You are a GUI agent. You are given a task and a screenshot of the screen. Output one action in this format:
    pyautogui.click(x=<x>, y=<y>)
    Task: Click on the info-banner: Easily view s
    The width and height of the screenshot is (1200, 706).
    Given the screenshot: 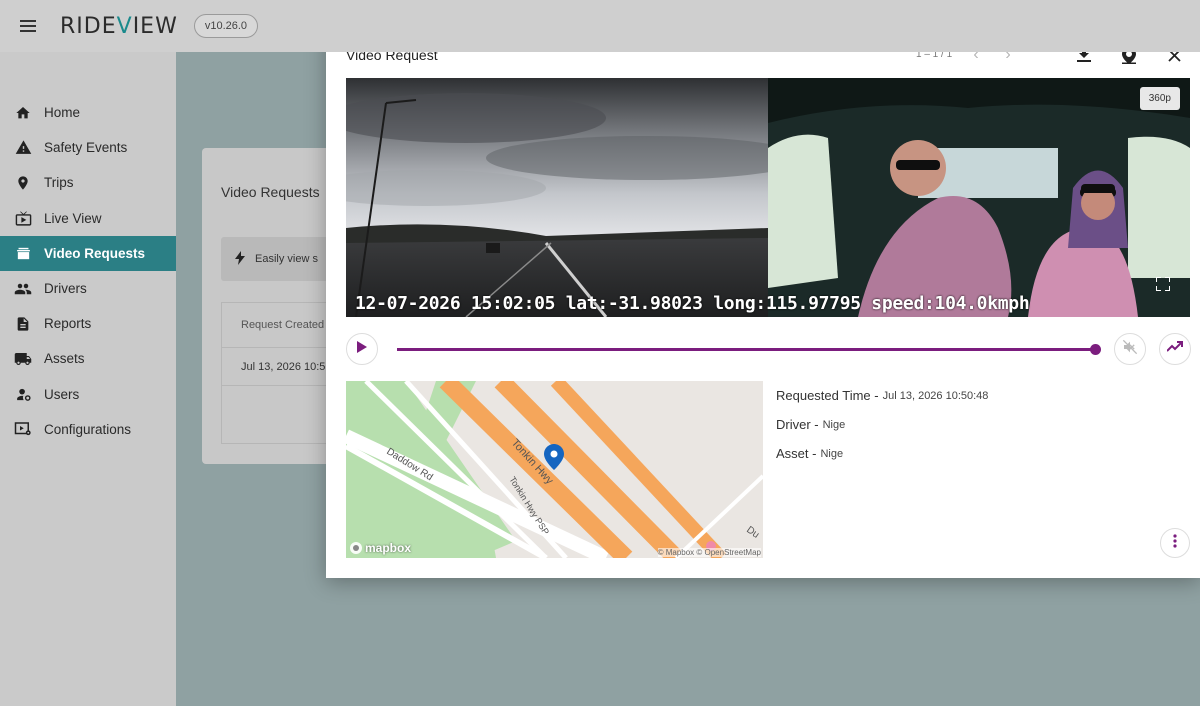 What is the action you would take?
    pyautogui.click(x=281, y=259)
    